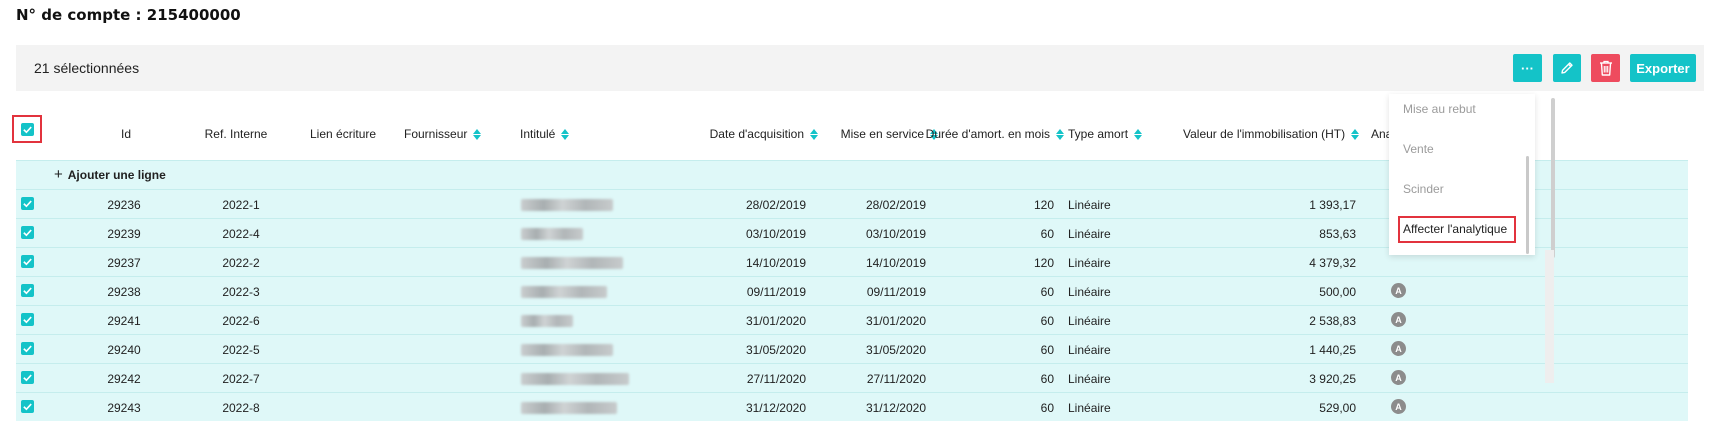  Describe the element at coordinates (1105, 134) in the screenshot. I see `col-header-type-amort: Type amort` at that location.